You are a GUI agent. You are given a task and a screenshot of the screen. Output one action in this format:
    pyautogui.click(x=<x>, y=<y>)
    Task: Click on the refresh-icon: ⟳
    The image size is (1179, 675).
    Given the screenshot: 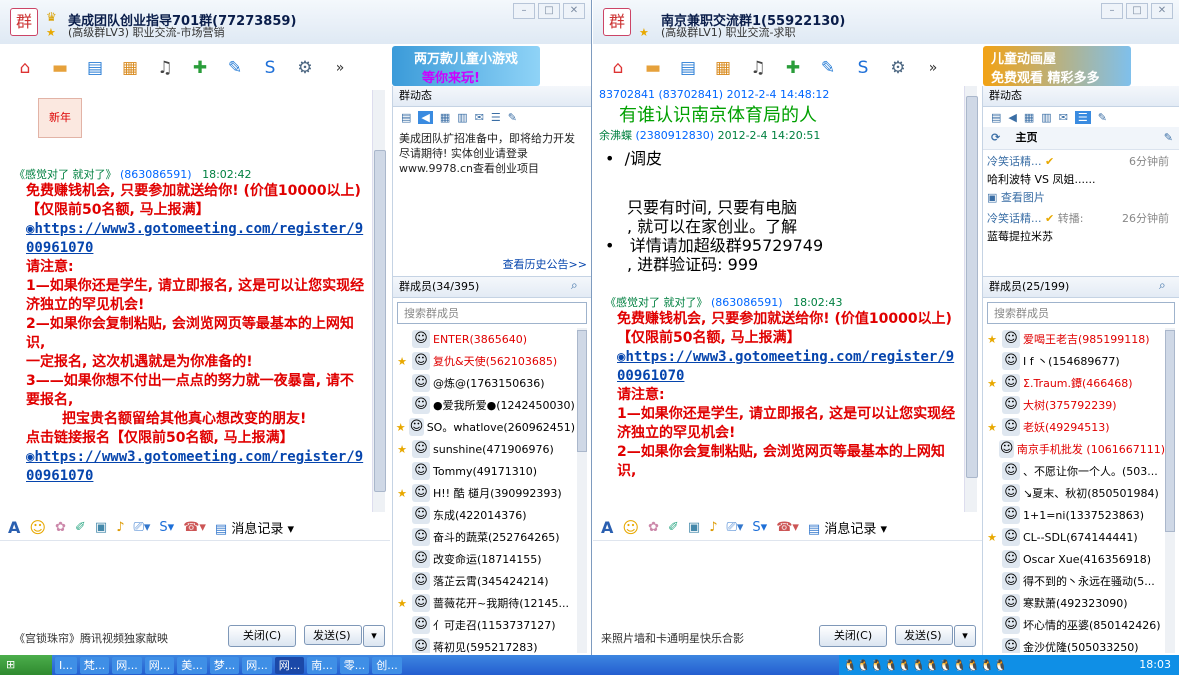 What is the action you would take?
    pyautogui.click(x=995, y=137)
    